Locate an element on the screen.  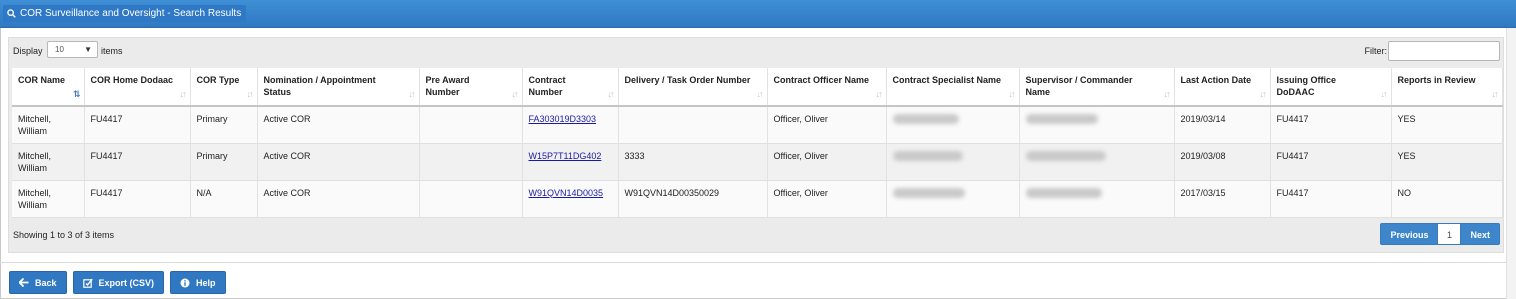
help-button: Help is located at coordinates (198, 282).